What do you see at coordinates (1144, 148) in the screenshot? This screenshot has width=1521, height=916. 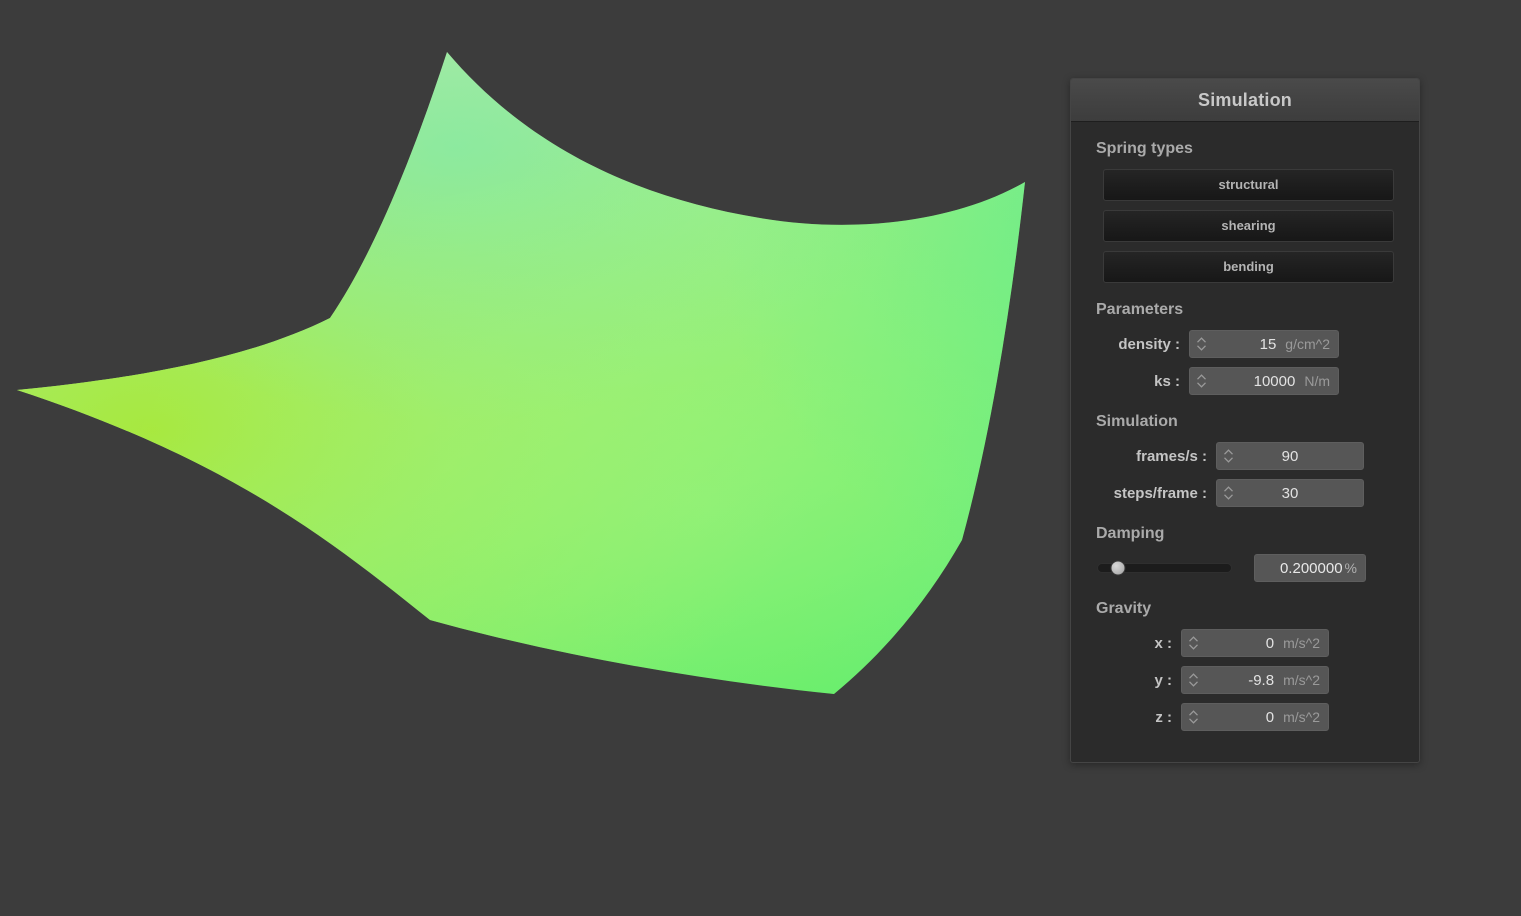 I see `section-header-spring-types: Spring types` at bounding box center [1144, 148].